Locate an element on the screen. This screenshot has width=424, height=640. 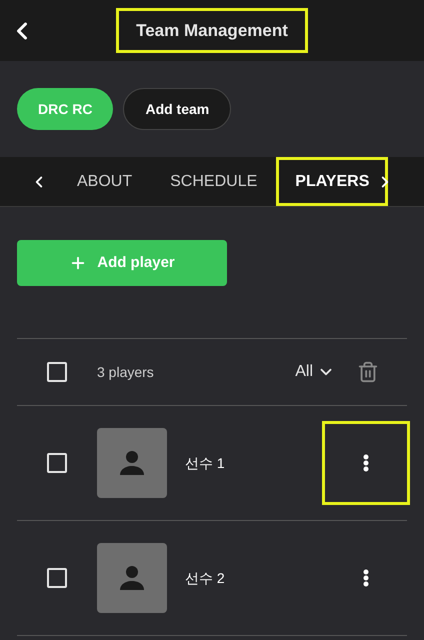
player-name: 선수 1 is located at coordinates (205, 463).